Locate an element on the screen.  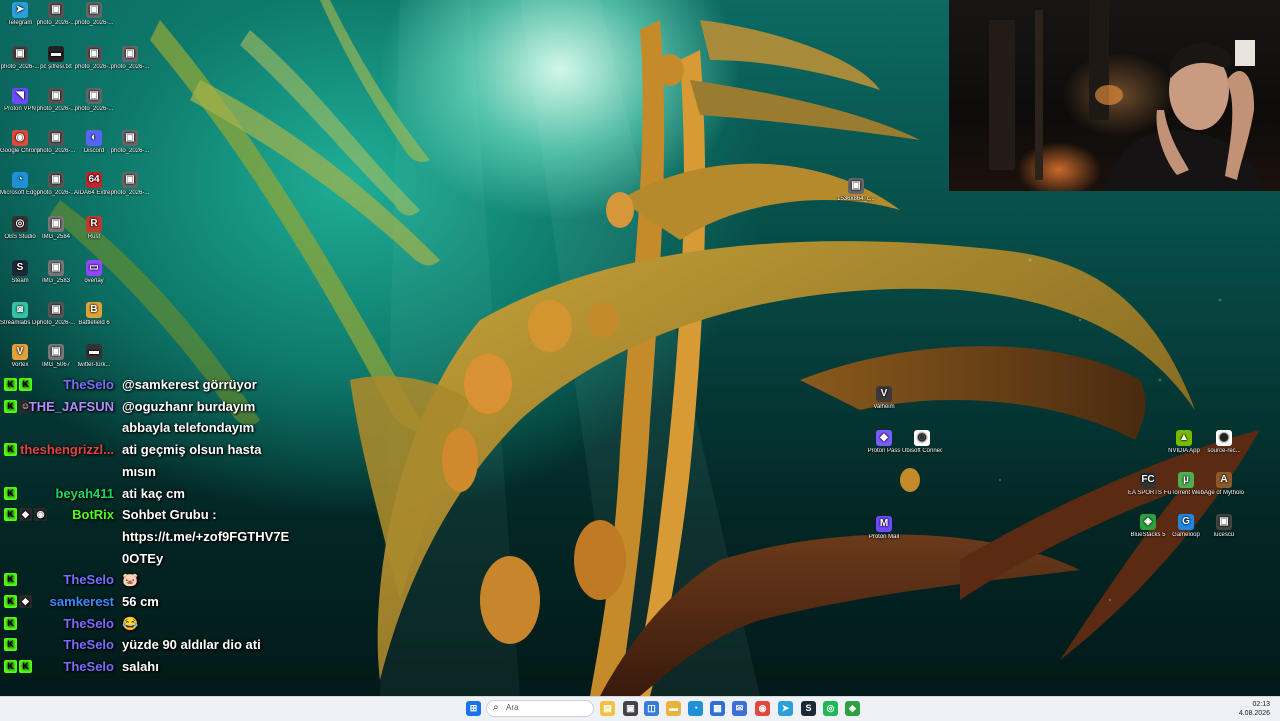
desktop-icon: ▭ overlay is located at coordinates (94, 272).